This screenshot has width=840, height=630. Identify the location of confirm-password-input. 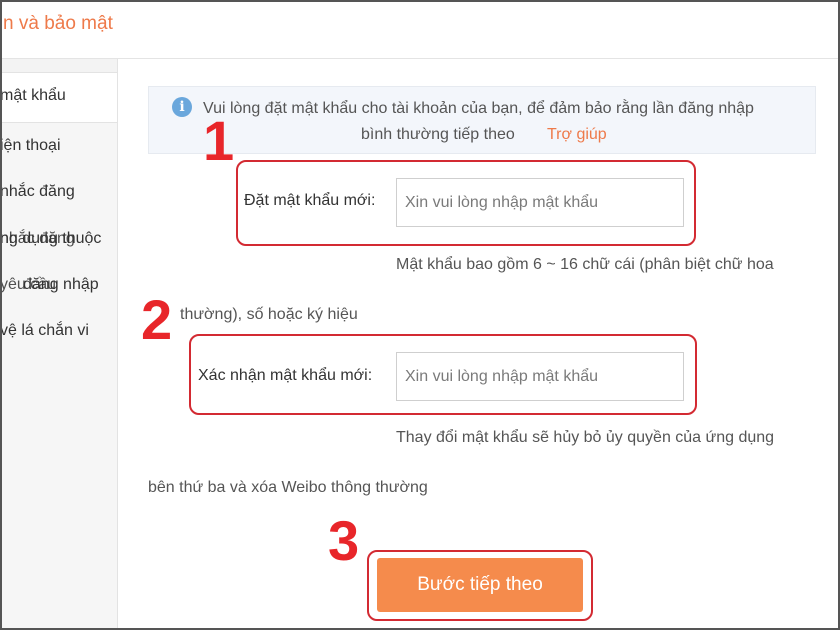
(540, 376).